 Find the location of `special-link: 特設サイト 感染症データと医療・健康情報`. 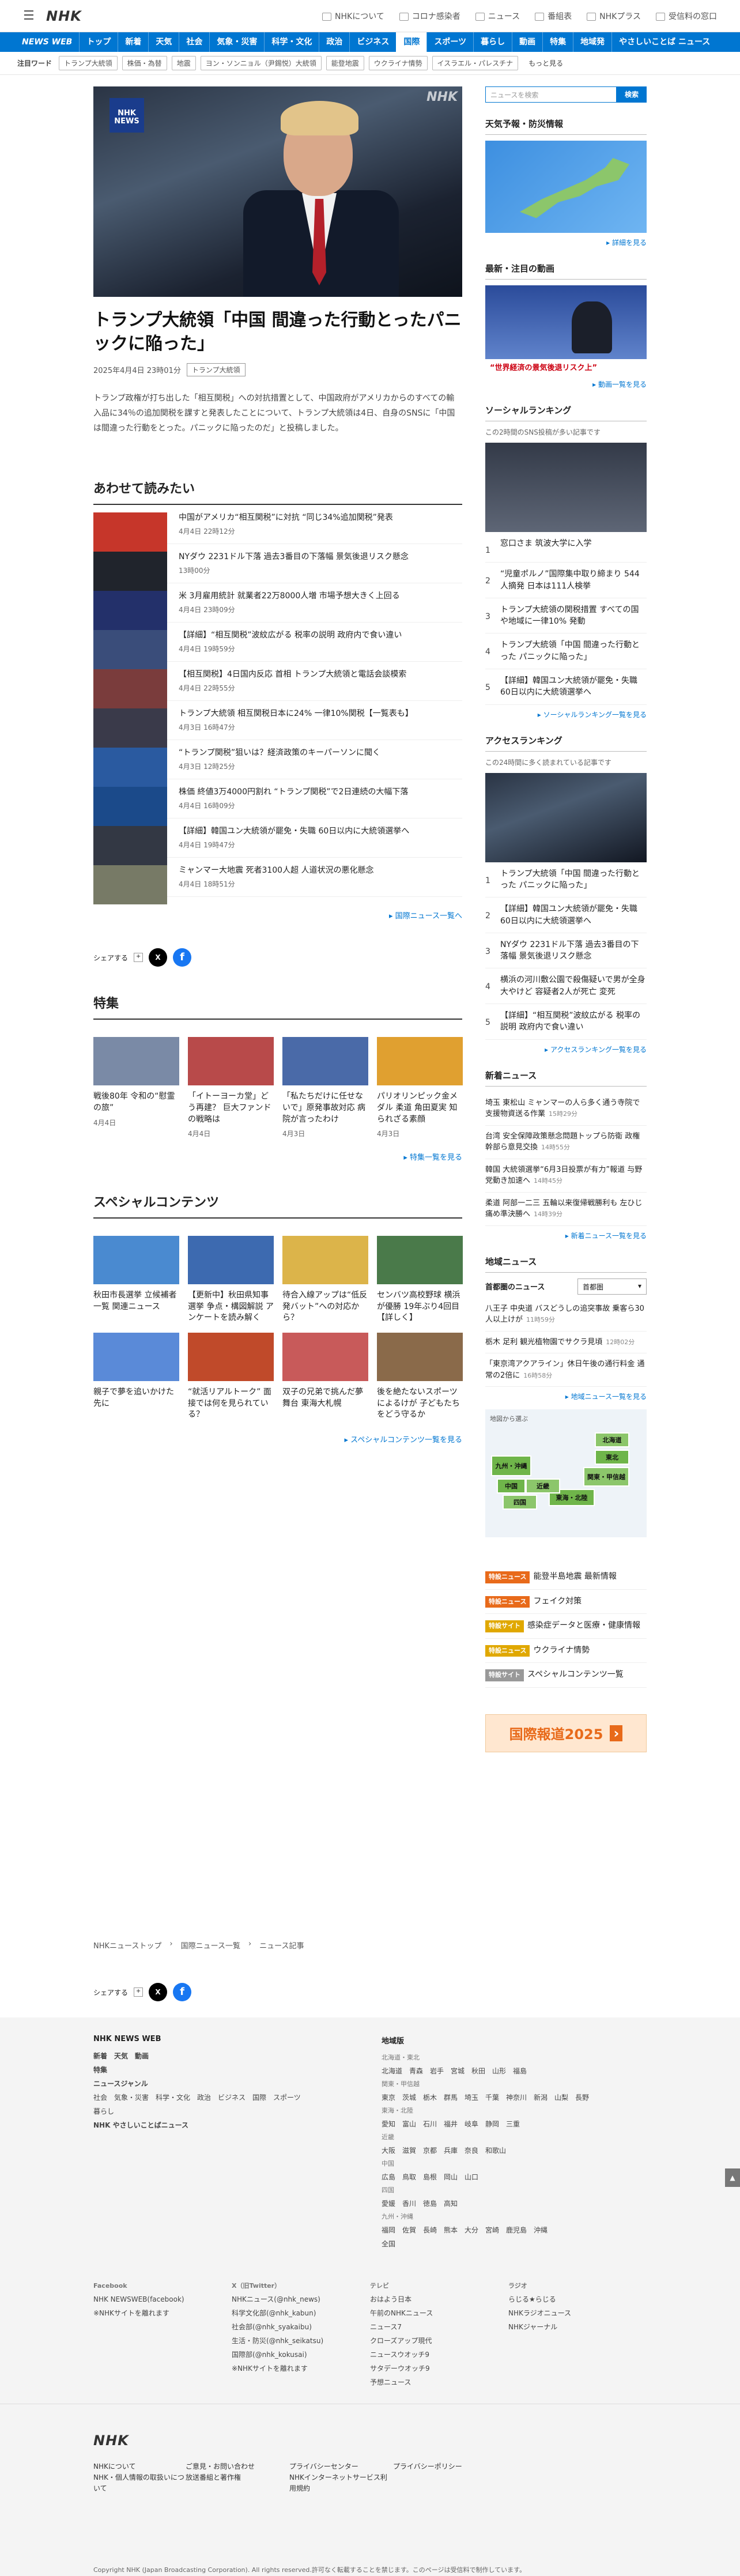

special-link: 特設サイト 感染症データと医療・健康情報 is located at coordinates (566, 1626).